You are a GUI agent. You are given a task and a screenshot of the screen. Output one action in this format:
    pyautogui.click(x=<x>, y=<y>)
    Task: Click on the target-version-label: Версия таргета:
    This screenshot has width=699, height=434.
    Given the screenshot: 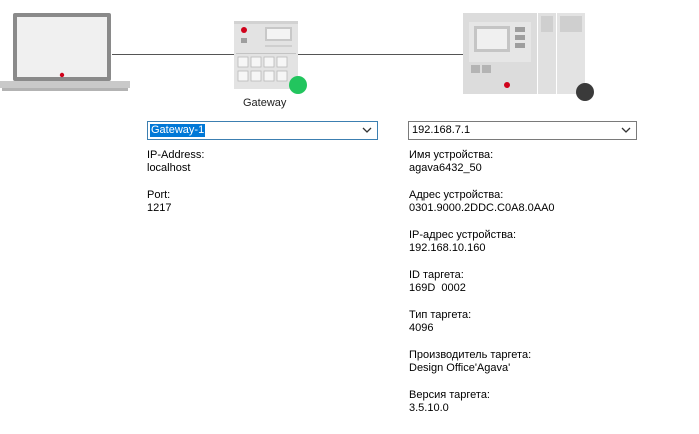 What is the action you would take?
    pyautogui.click(x=449, y=395)
    